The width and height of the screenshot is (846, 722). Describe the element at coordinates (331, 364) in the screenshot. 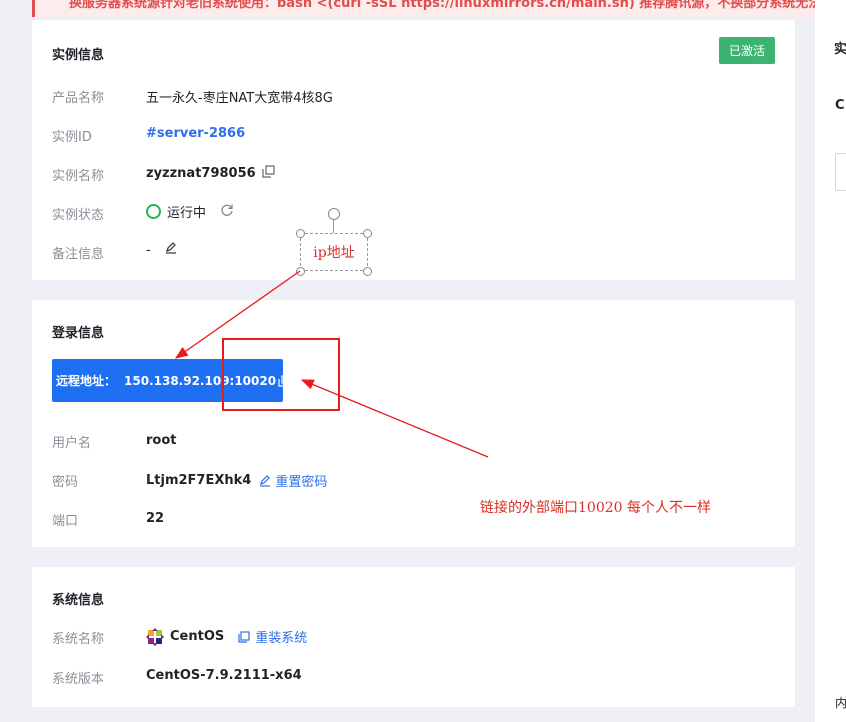

I see `annotation-arrows` at that location.